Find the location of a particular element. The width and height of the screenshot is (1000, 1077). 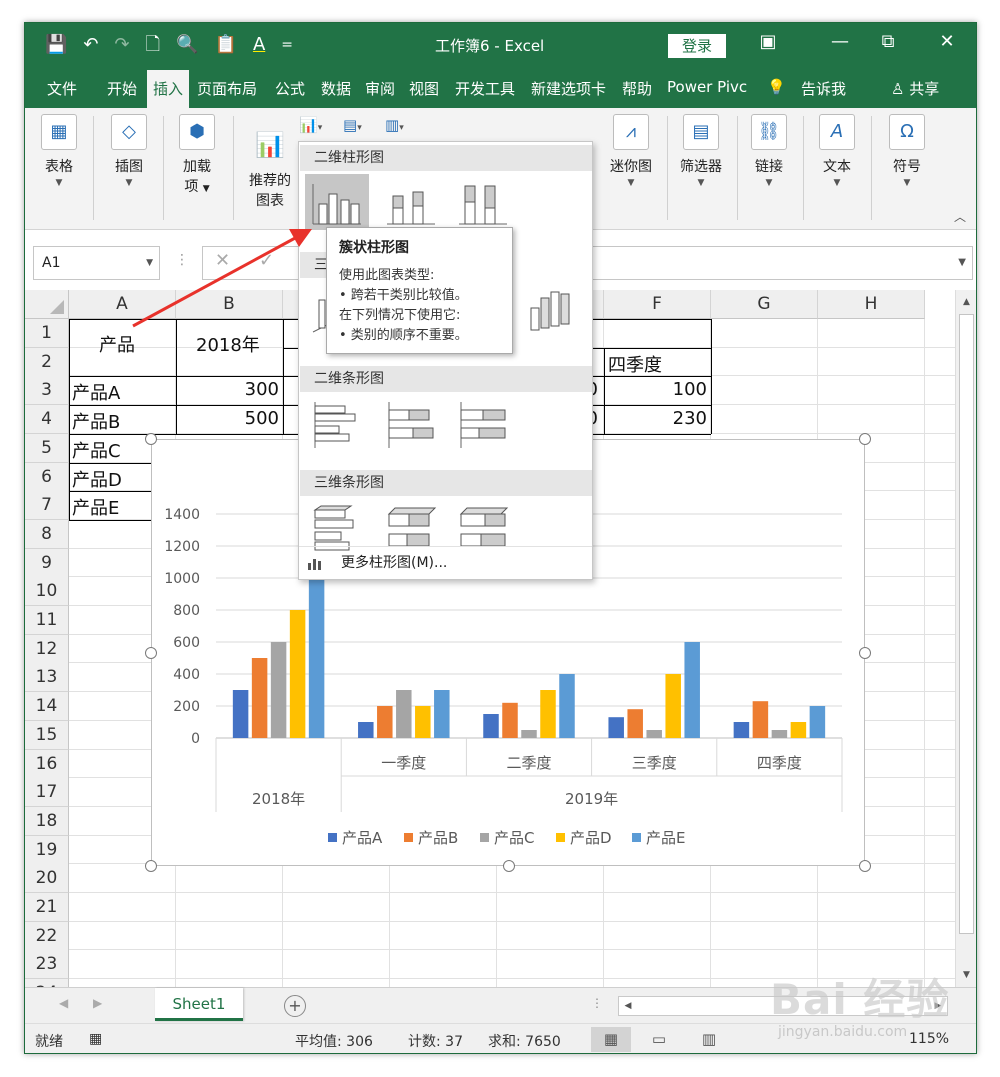

row-header: 6 is located at coordinates (47, 477).